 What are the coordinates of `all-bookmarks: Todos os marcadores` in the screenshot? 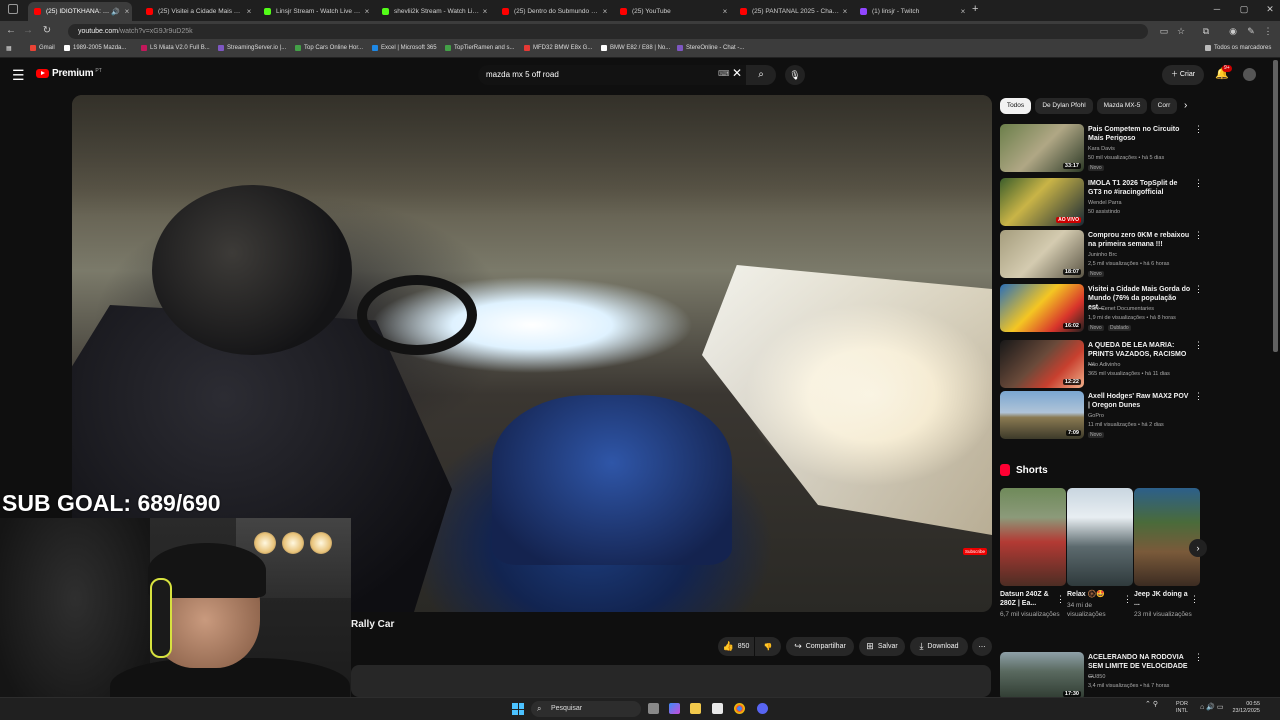 It's located at (1238, 48).